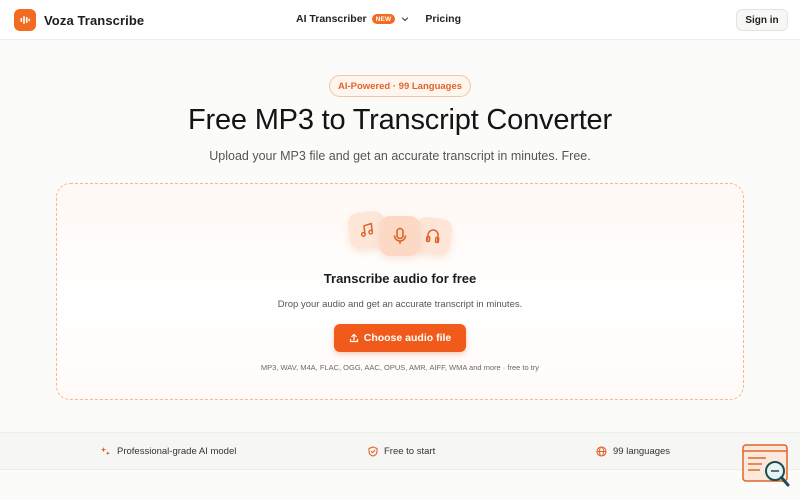  Describe the element at coordinates (354, 338) in the screenshot. I see `upload-icon` at that location.